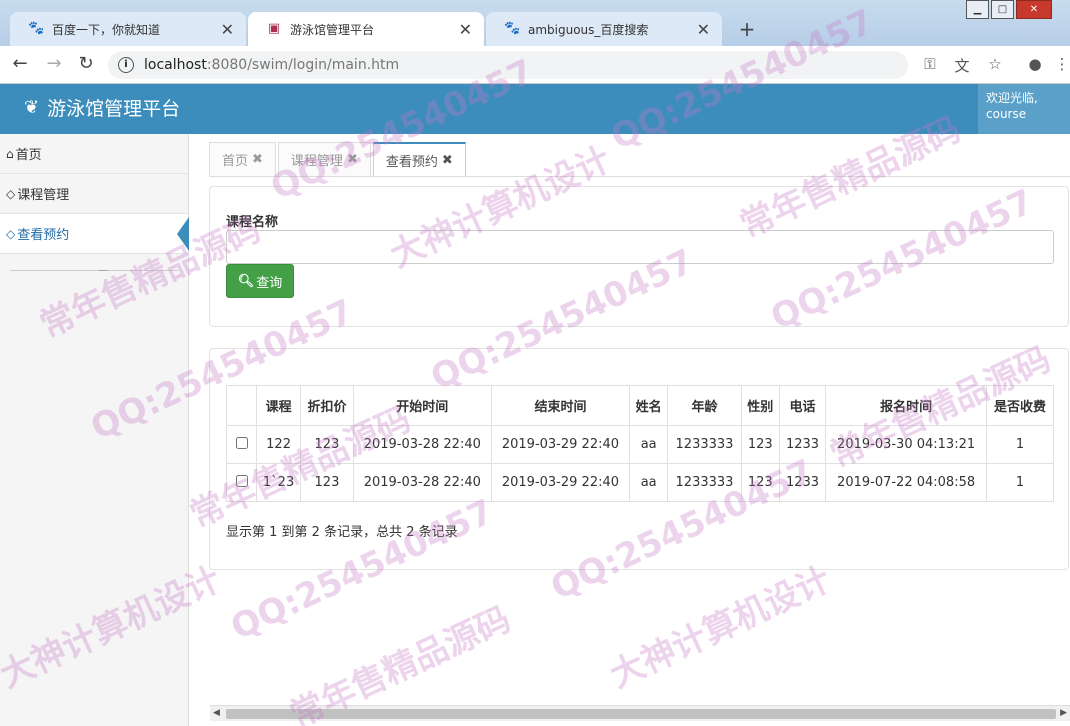  I want to click on url-input: i localhost:8080/swim/login/main.htm, so click(508, 65).